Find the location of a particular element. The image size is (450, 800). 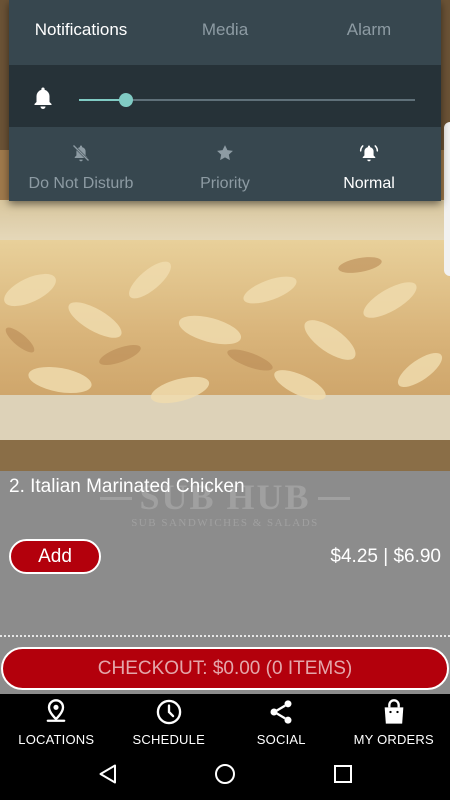

star-icon is located at coordinates (225, 153).